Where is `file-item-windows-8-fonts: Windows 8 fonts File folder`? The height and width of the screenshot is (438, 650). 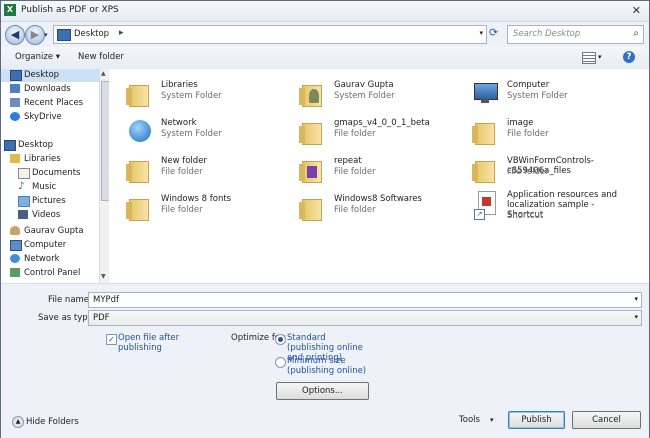
file-item-windows-8-fonts: Windows 8 fonts File folder is located at coordinates (211, 208).